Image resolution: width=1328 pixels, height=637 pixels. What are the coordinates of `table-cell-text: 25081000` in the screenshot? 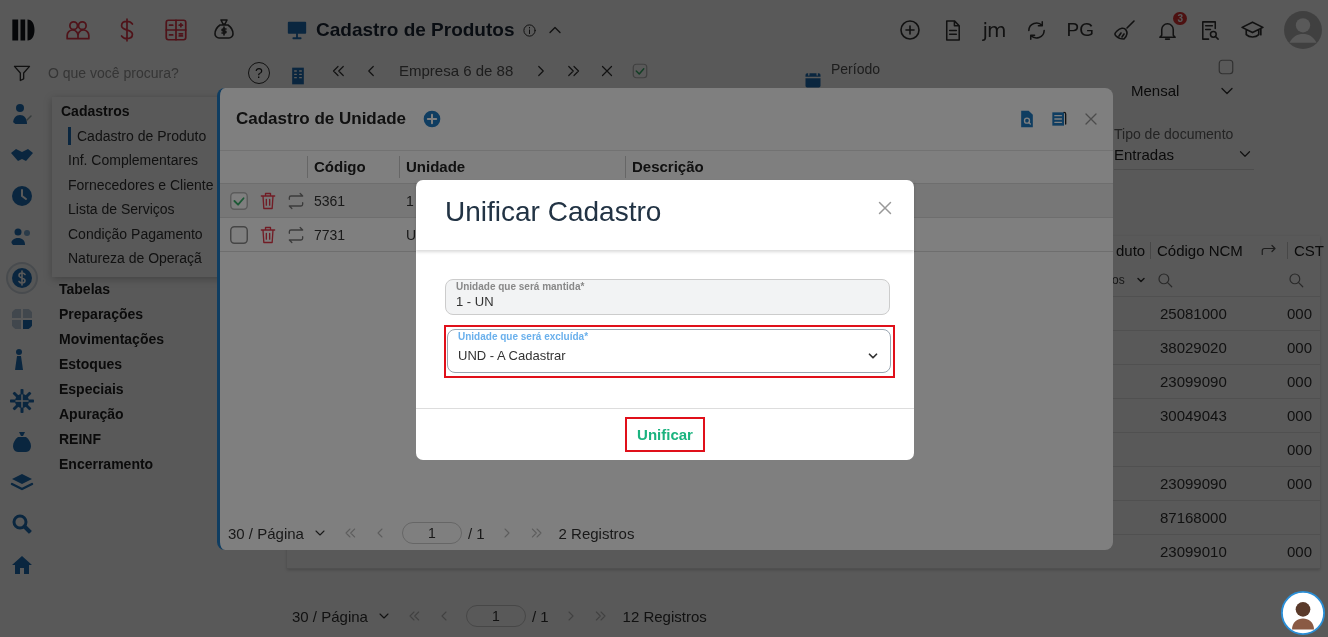 It's located at (1193, 313).